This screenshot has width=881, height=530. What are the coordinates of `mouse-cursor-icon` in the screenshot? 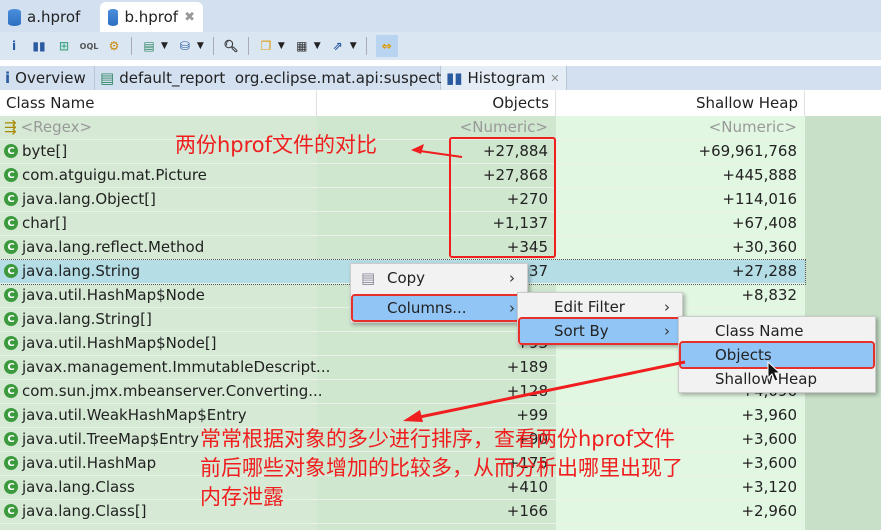 It's located at (774, 371).